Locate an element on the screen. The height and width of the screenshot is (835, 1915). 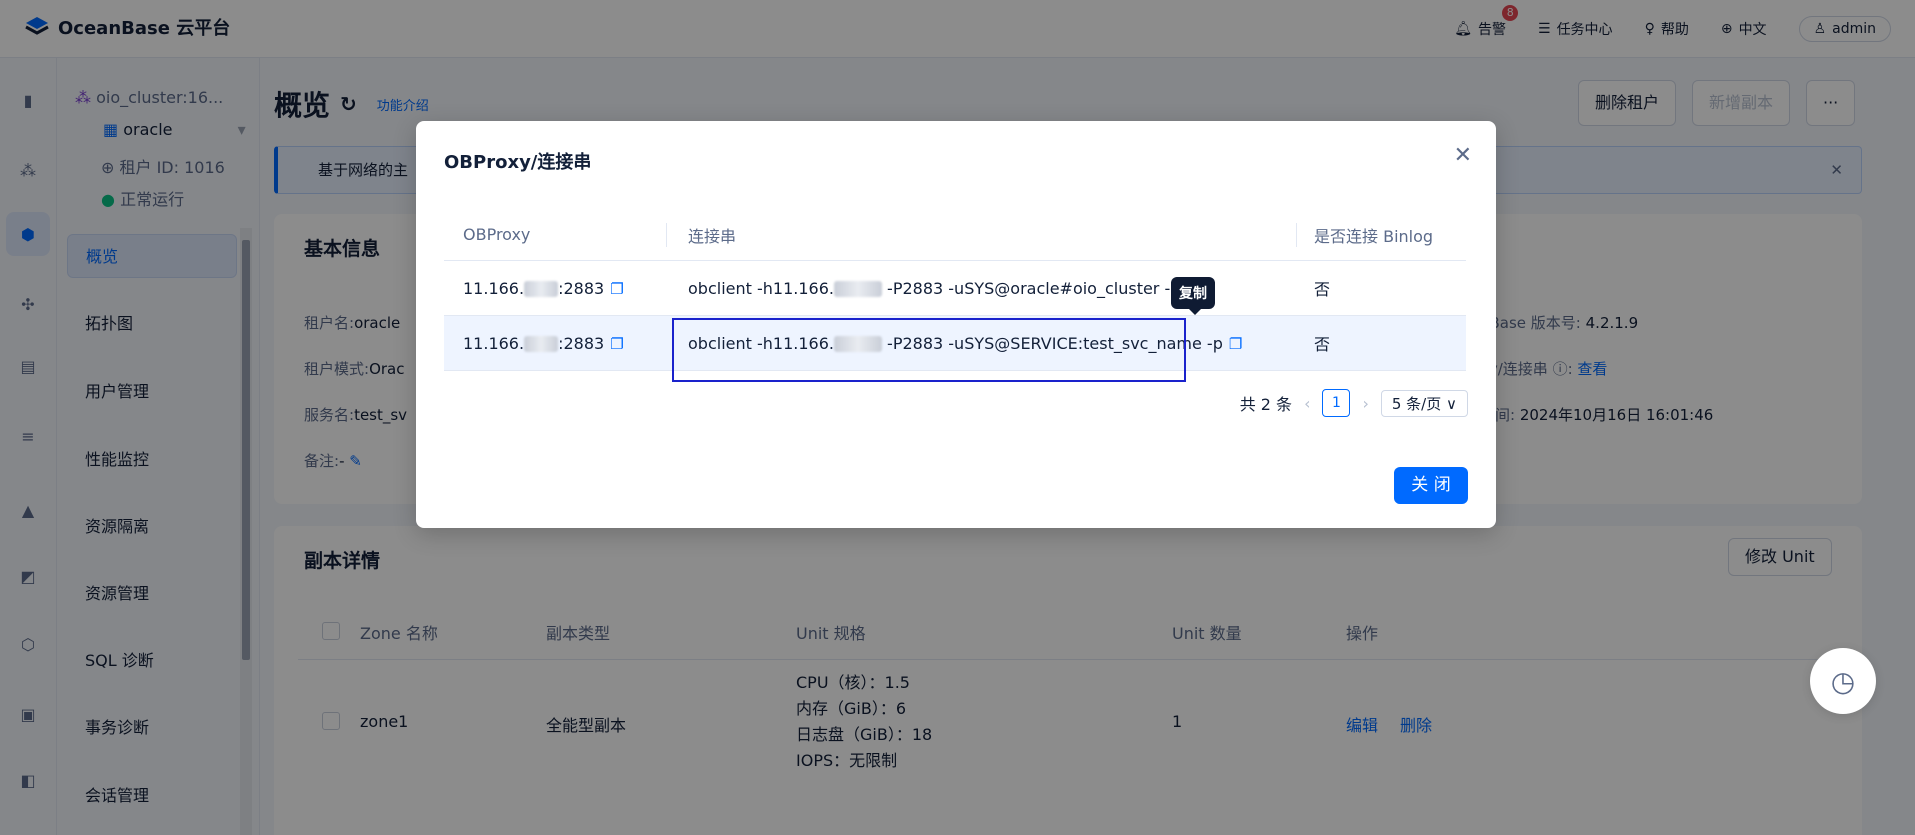
col-connection: 连接串 is located at coordinates (712, 236).